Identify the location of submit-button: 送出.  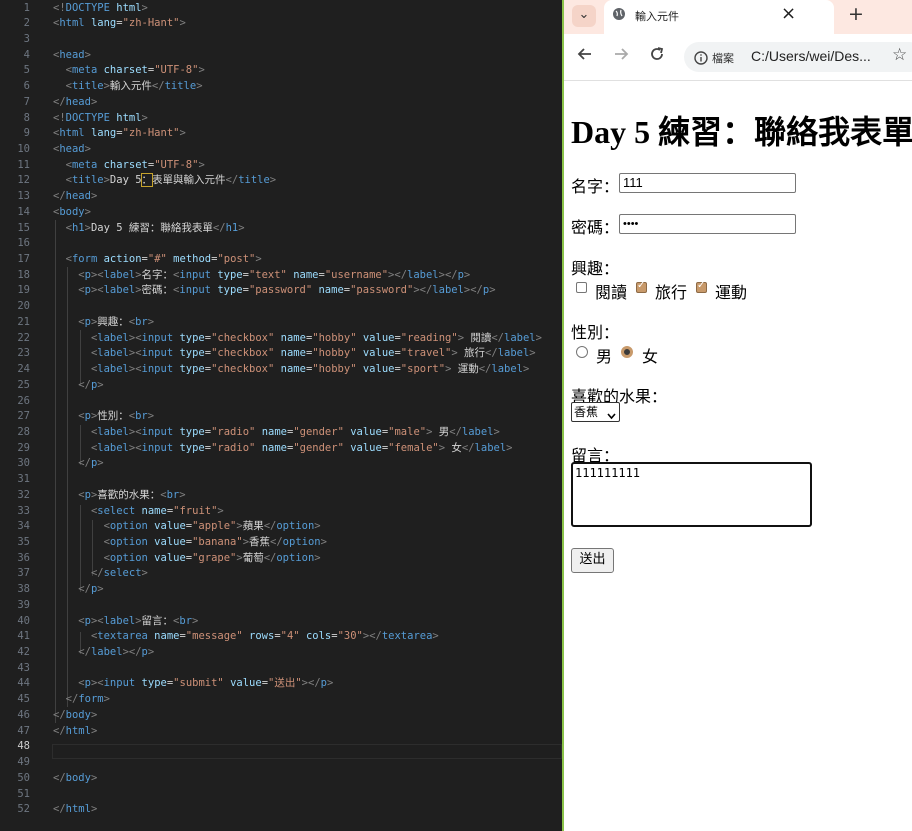
(592, 560).